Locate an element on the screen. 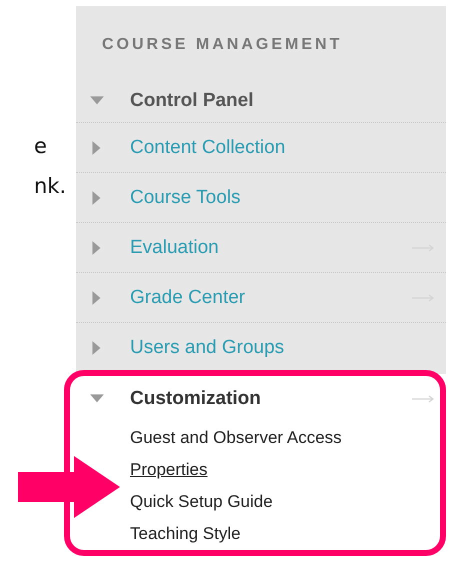 This screenshot has height=577, width=462. menu-heading: Customization is located at coordinates (271, 399).